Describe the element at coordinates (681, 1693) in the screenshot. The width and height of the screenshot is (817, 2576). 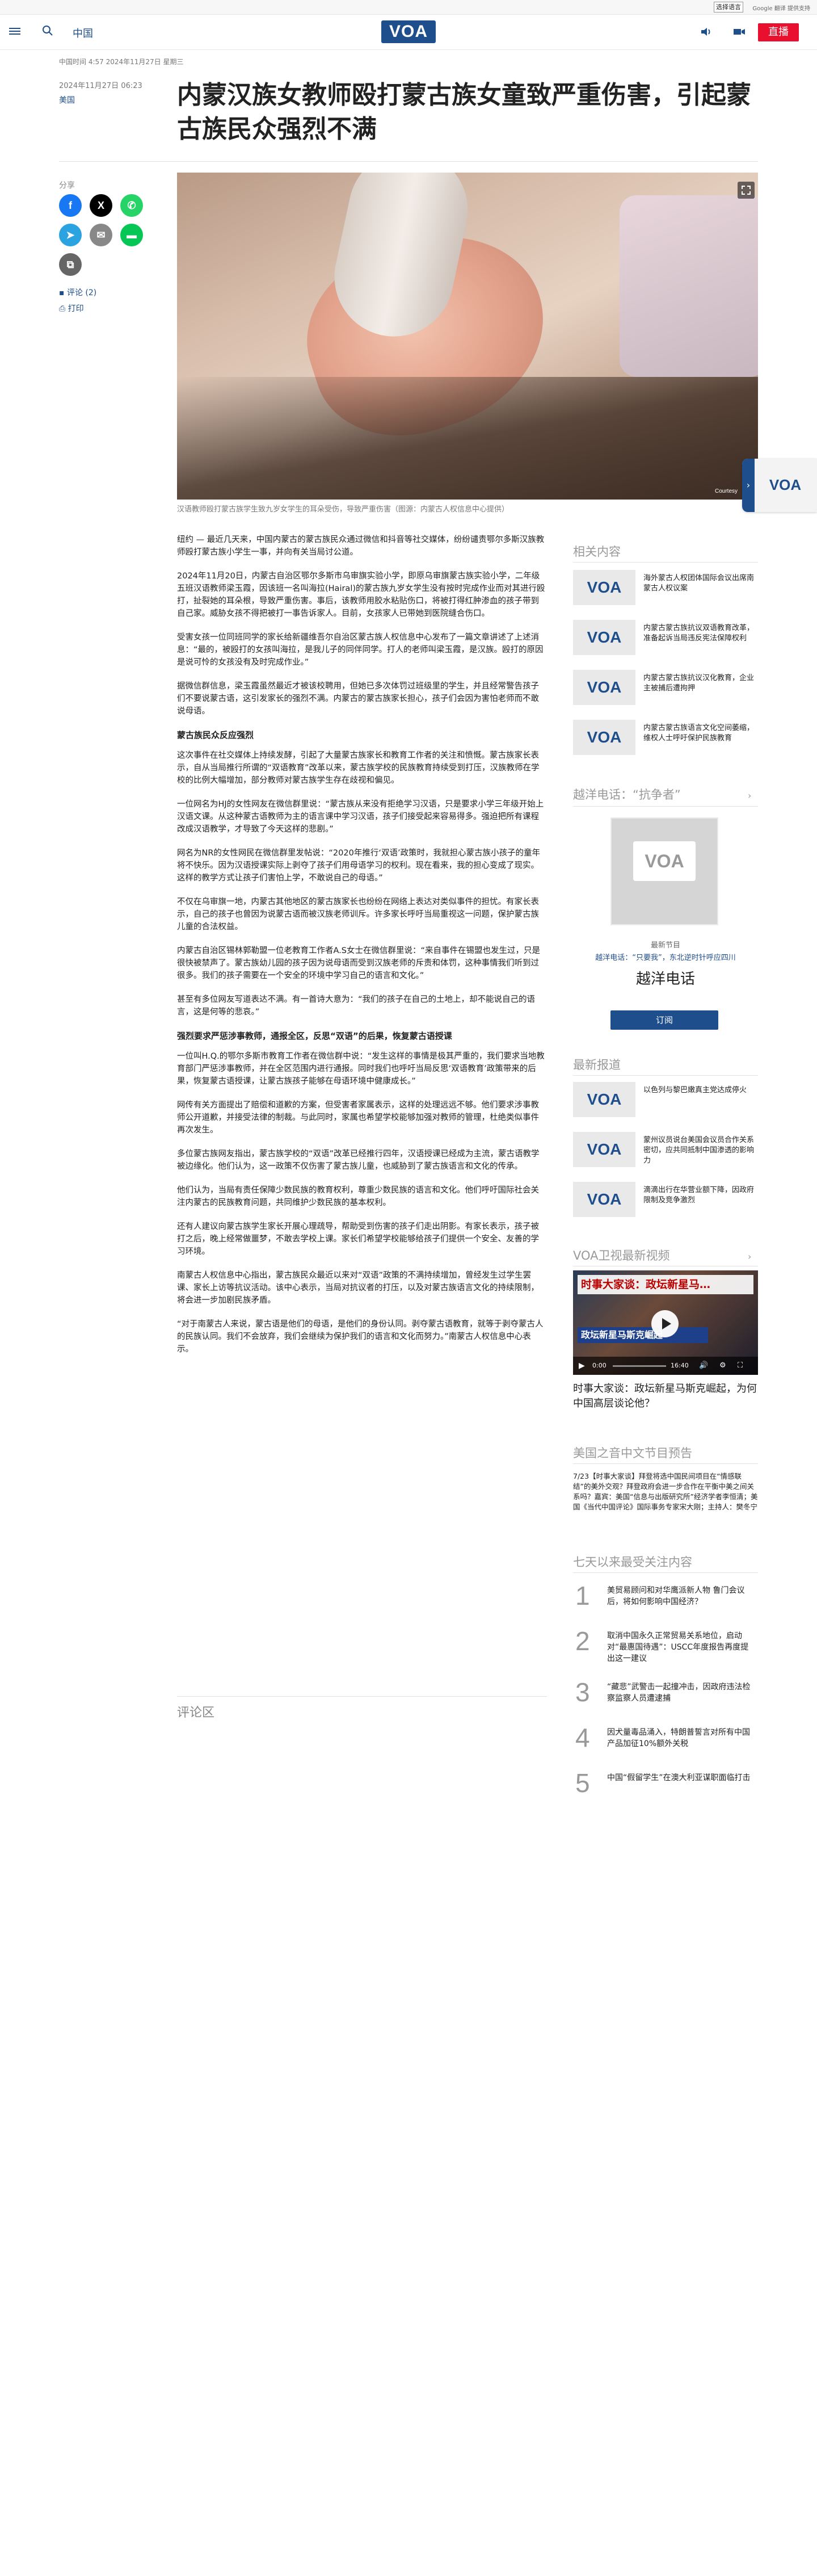
I see `popular-item-title: “藏悲”武警击一起撞冲击，因政府违法检察监察人员遭逮捕` at that location.